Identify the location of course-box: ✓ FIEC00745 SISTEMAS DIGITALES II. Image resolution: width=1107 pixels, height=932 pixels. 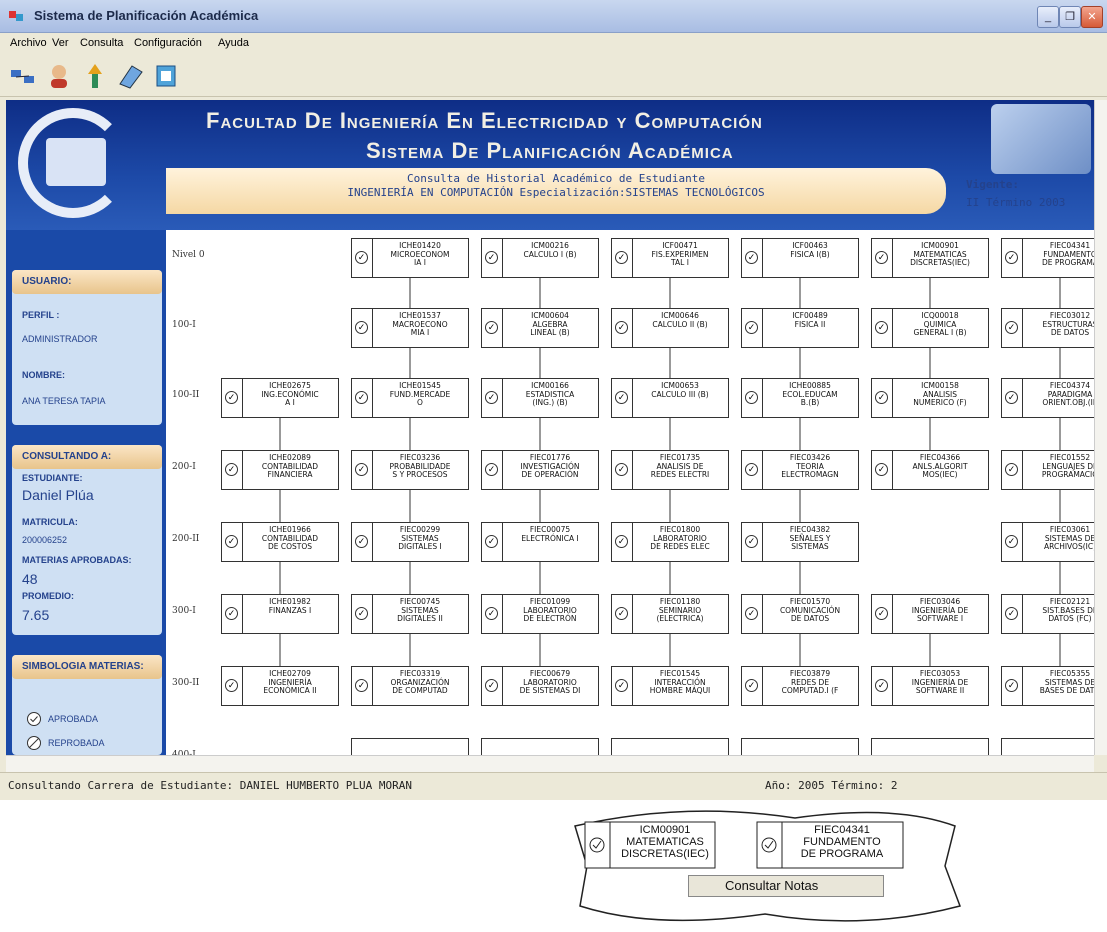
(410, 614).